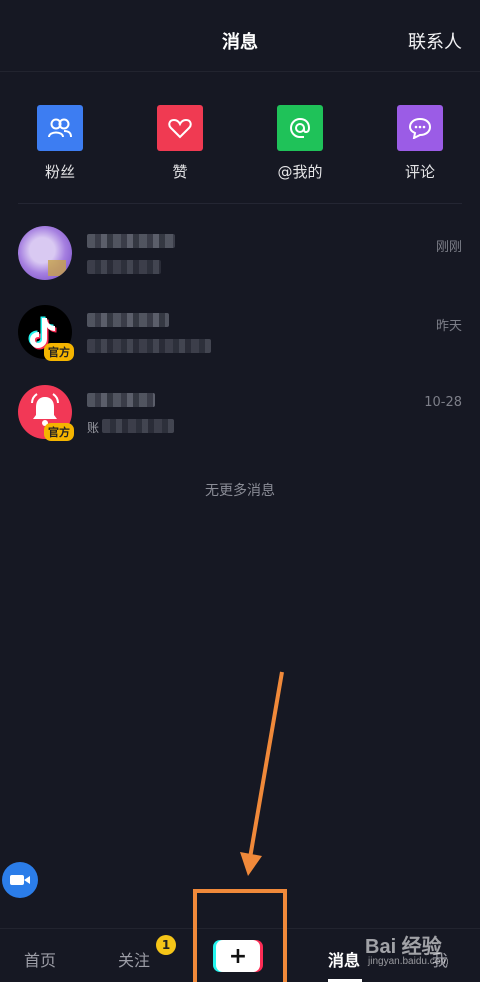 Image resolution: width=480 pixels, height=982 pixels. Describe the element at coordinates (344, 959) in the screenshot. I see `tab-messages: 消息` at that location.